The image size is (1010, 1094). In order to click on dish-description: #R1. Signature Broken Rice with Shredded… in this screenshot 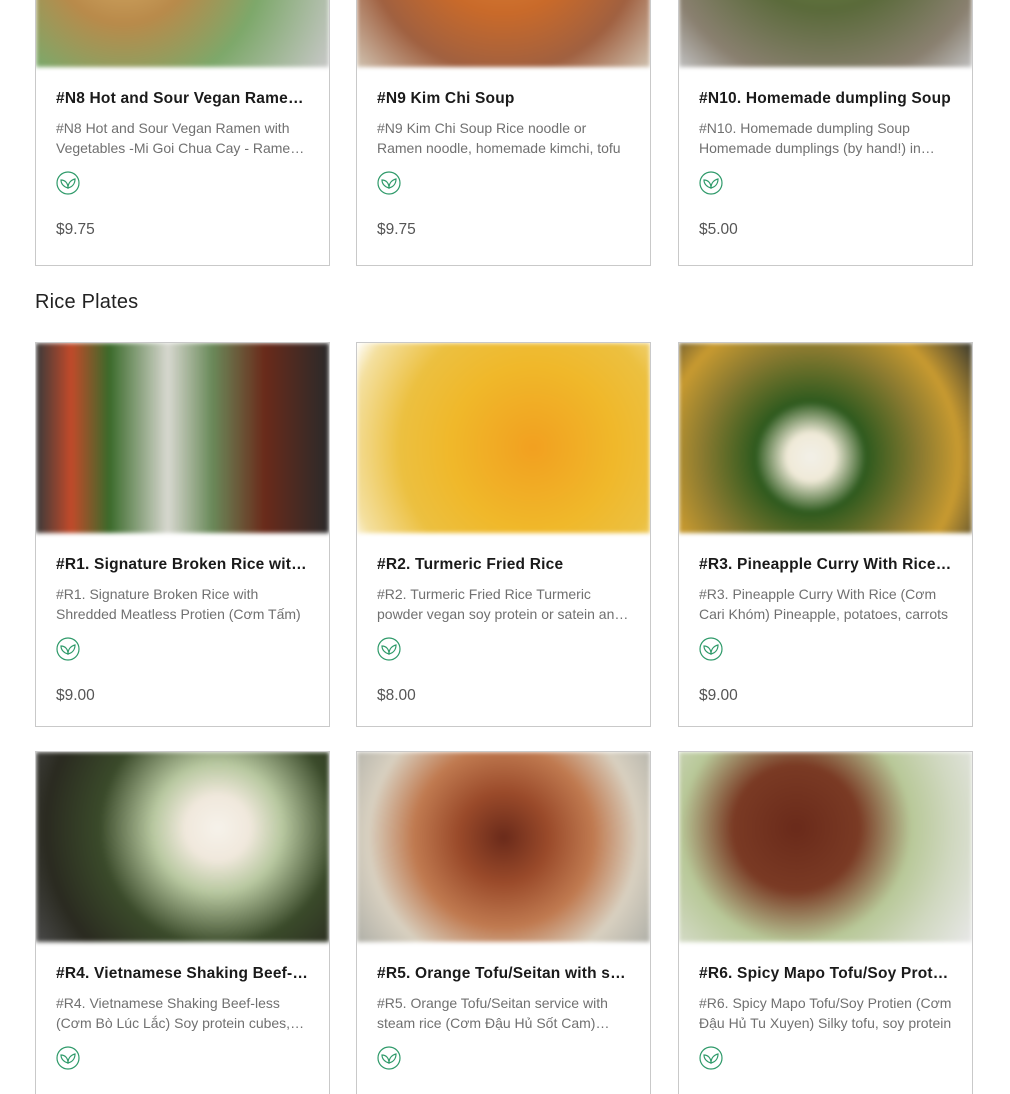, I will do `click(178, 604)`.